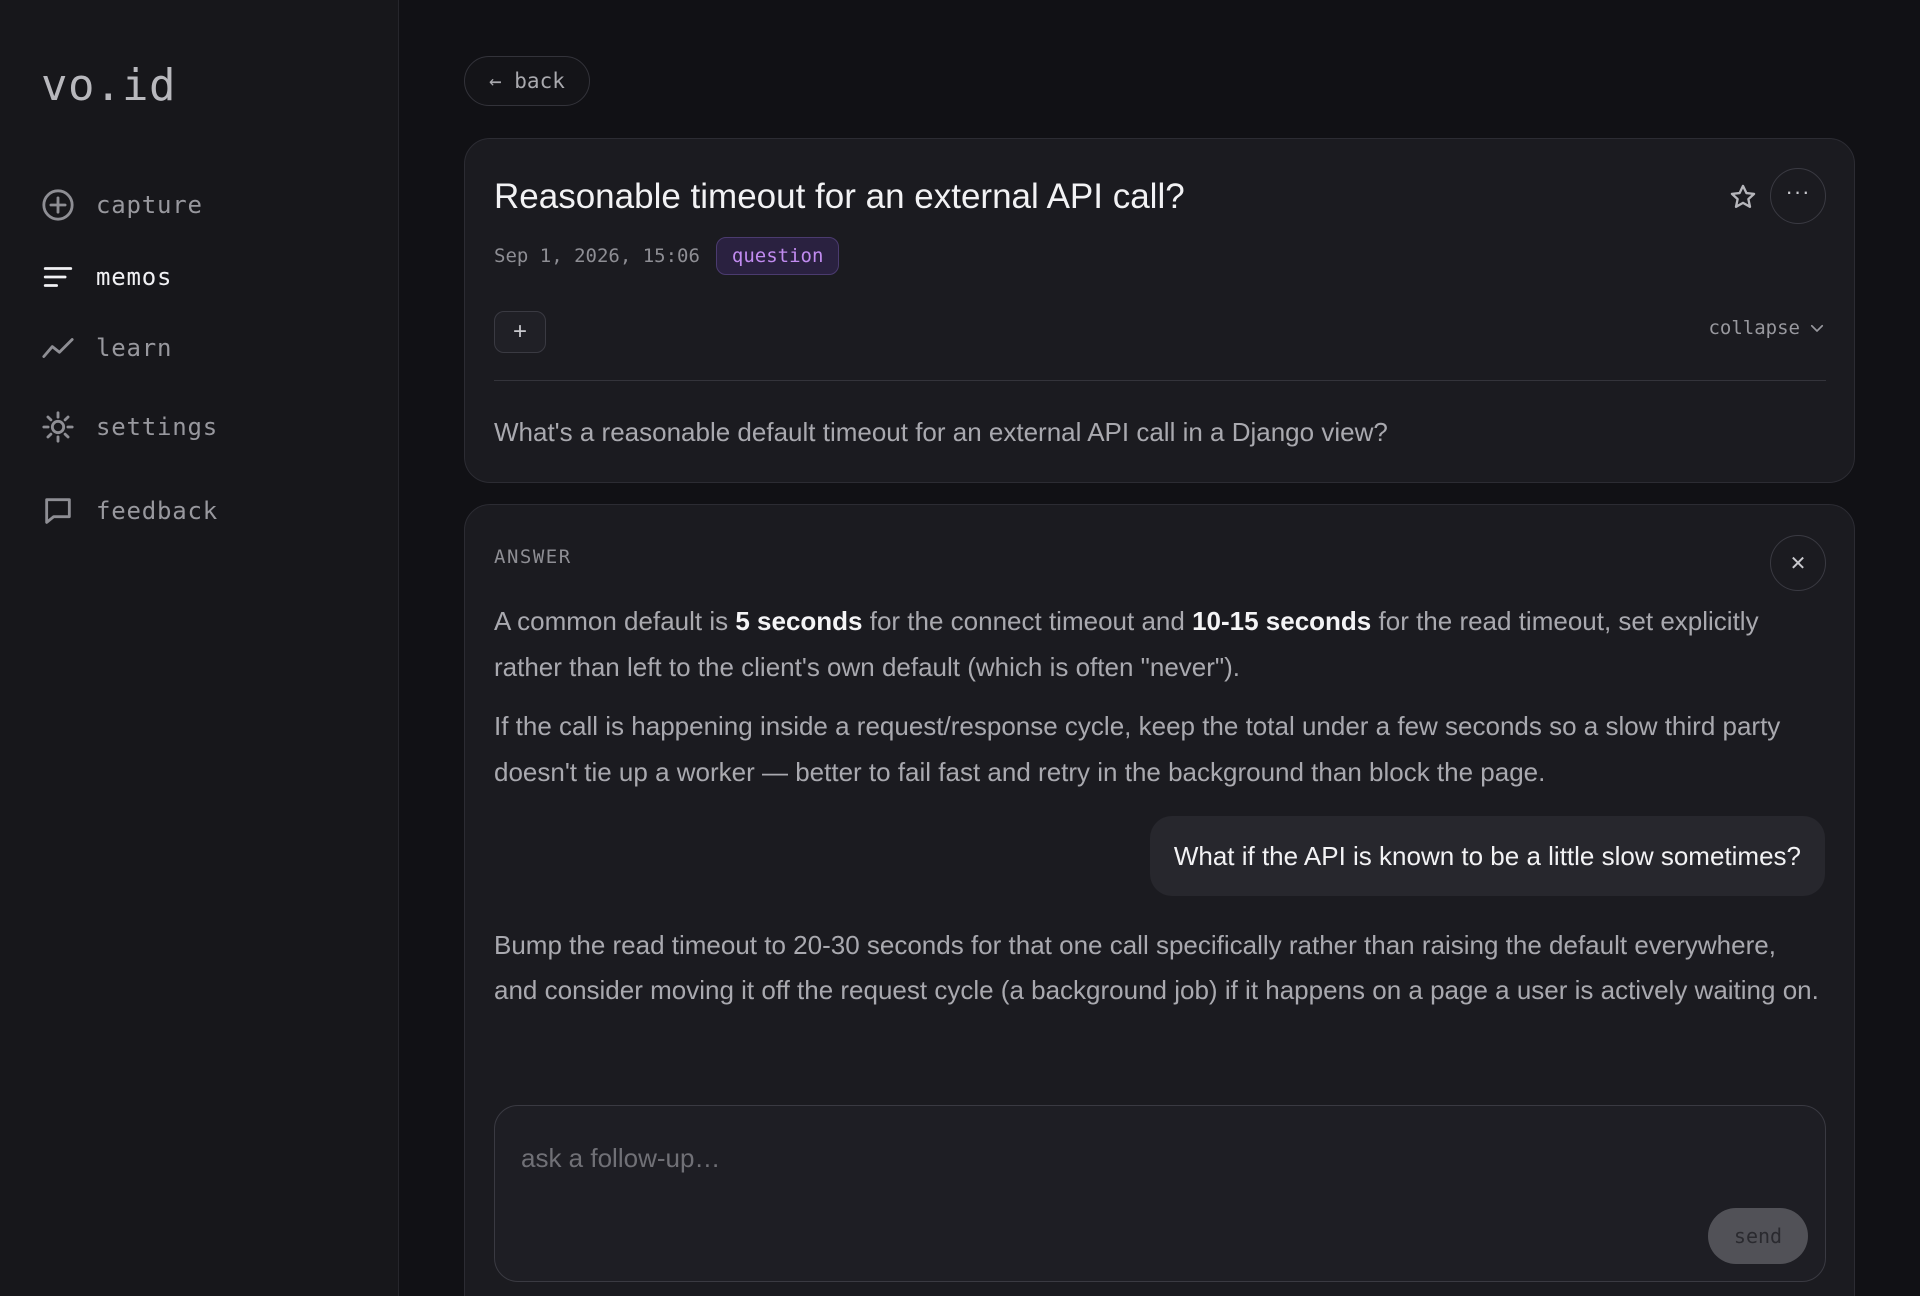  I want to click on sidebar-item-feedback: feedback, so click(129, 511).